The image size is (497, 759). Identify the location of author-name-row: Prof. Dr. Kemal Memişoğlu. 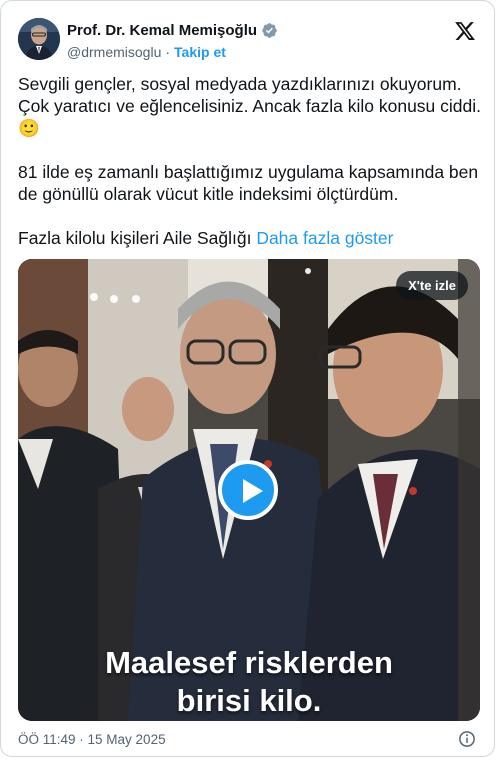
(172, 30).